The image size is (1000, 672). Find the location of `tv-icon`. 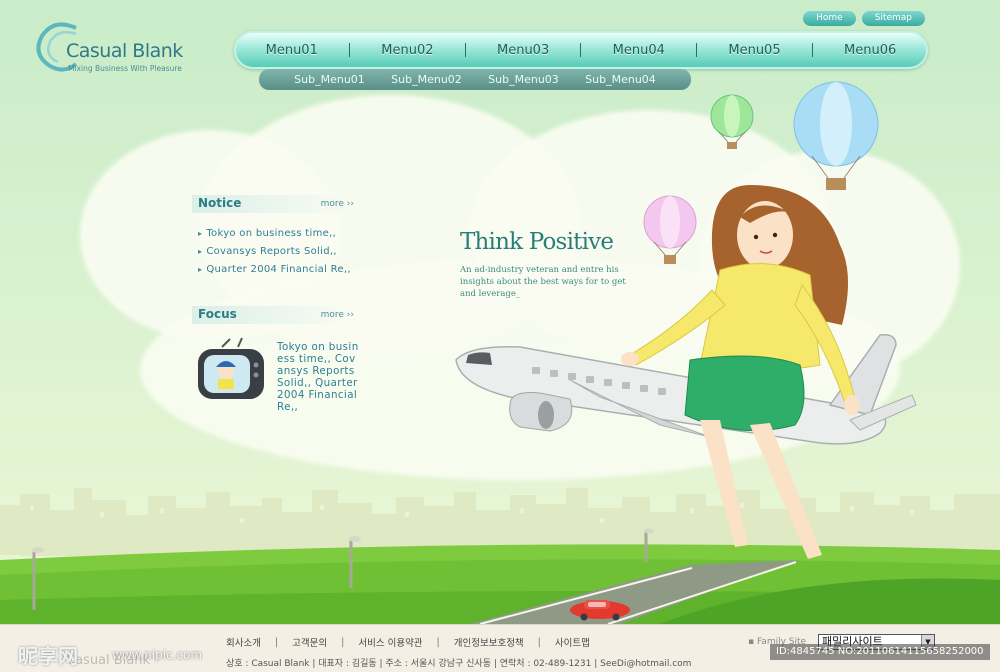

tv-icon is located at coordinates (232, 370).